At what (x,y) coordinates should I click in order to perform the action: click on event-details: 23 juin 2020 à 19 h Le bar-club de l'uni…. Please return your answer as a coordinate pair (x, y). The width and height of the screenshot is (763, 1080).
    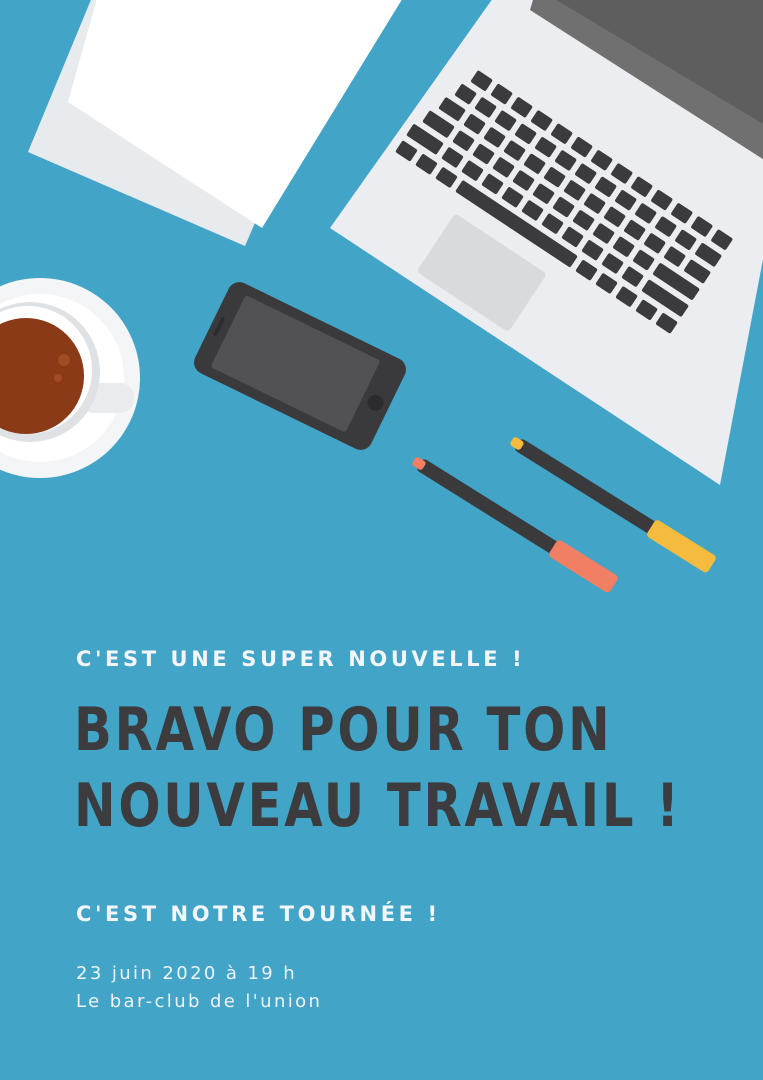
    Looking at the image, I should click on (199, 988).